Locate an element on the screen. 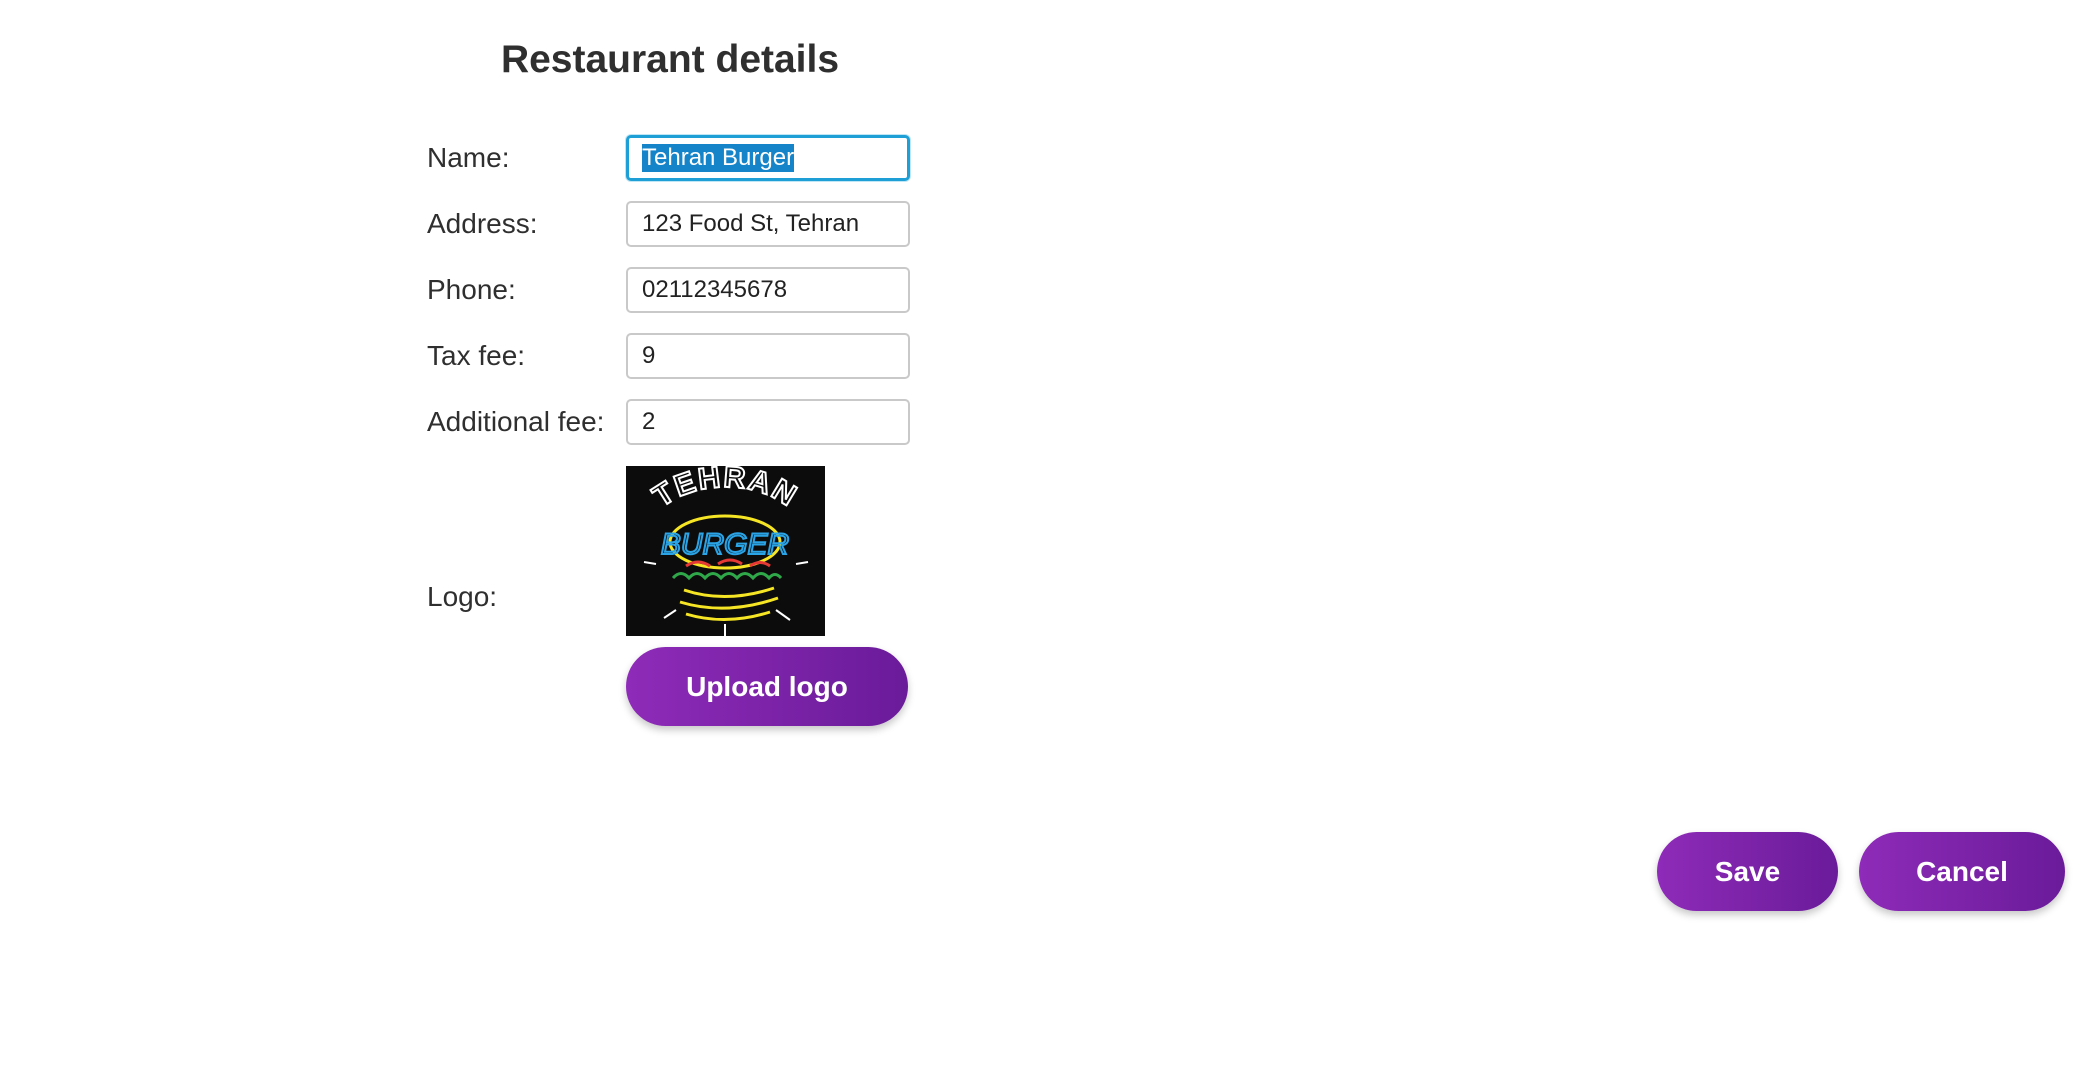 Image resolution: width=2096 pixels, height=1088 pixels. tax-fee-row: Tax fee: is located at coordinates (677, 356).